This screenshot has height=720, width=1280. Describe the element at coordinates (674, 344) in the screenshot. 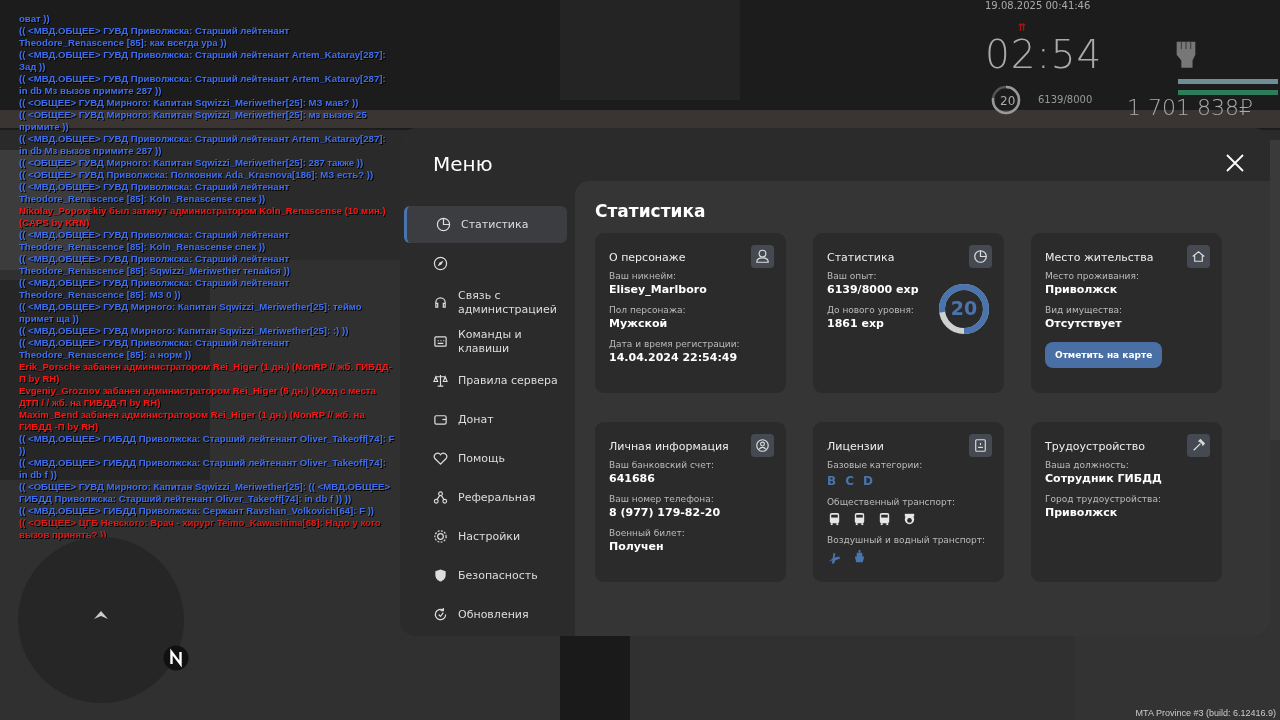

I see `field-label: Дата и время регистрации:` at that location.